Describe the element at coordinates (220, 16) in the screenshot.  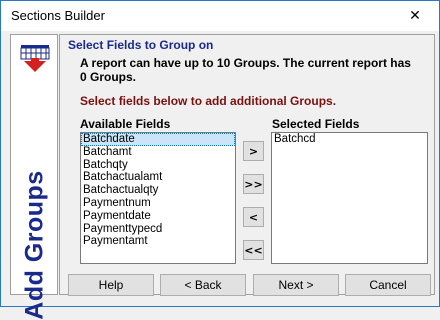
I see `title-bar: Sections Builder ✕` at that location.